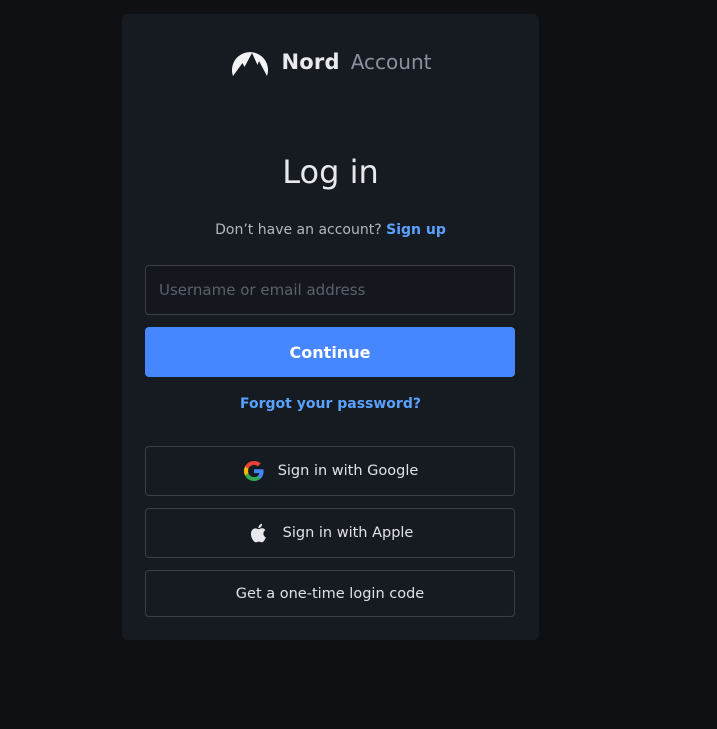 The image size is (717, 729). What do you see at coordinates (348, 471) in the screenshot?
I see `google-signin-label: Sign in with Google` at bounding box center [348, 471].